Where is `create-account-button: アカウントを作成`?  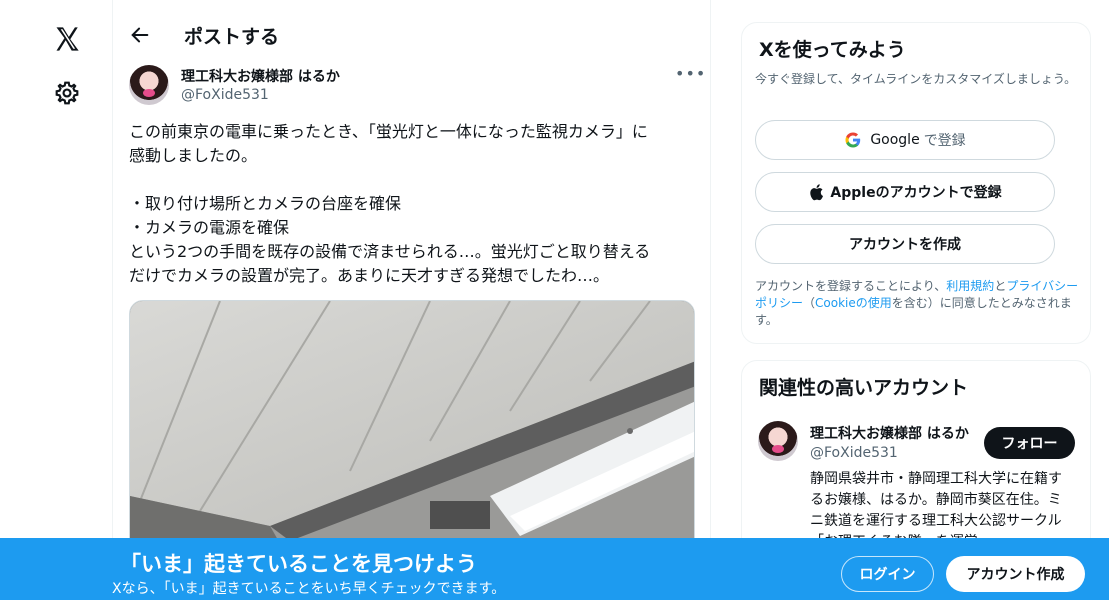 create-account-button: アカウントを作成 is located at coordinates (905, 244).